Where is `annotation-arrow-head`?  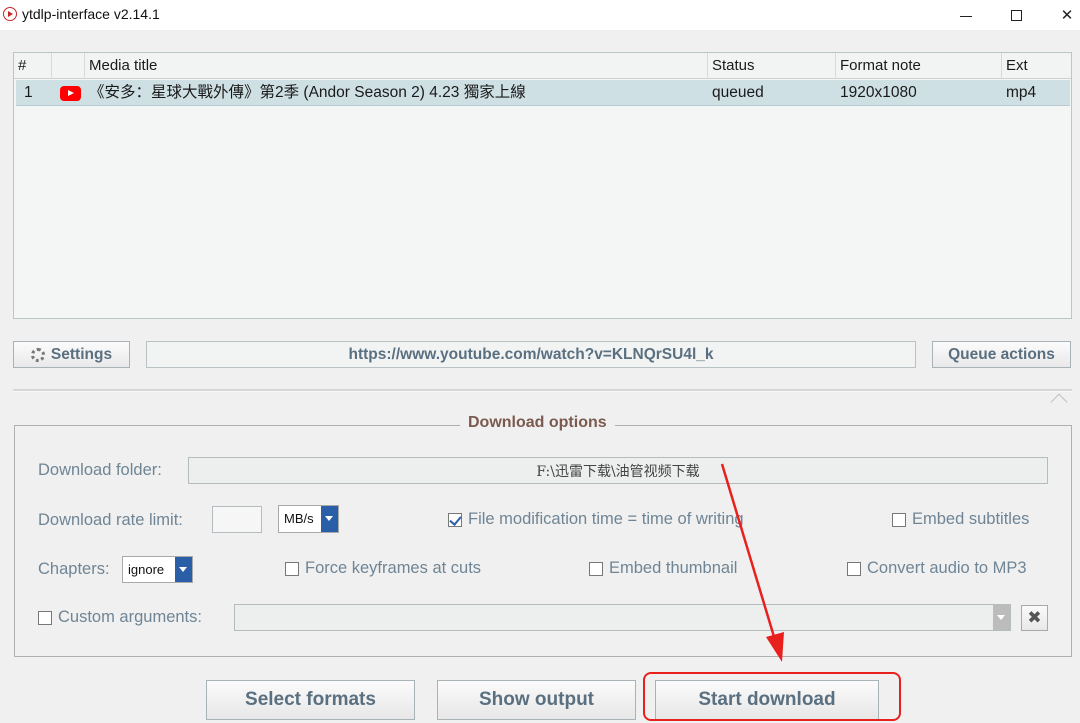 annotation-arrow-head is located at coordinates (775, 647).